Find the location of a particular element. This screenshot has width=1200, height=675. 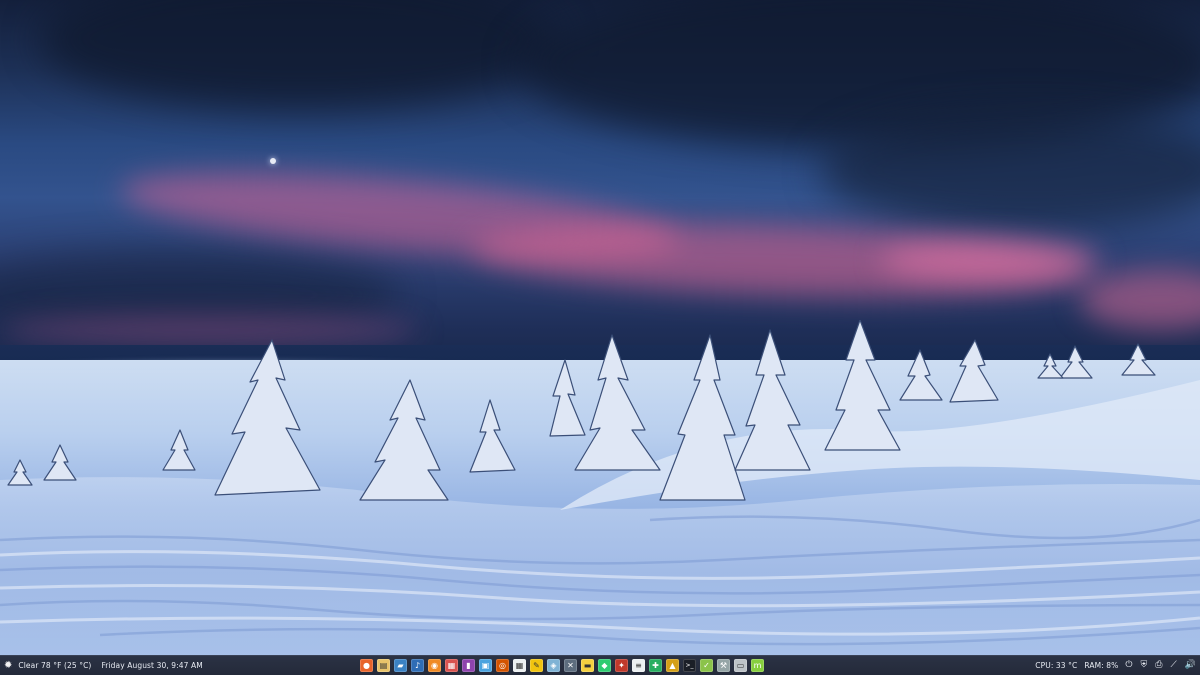

archive-icon: ▲ is located at coordinates (672, 665).